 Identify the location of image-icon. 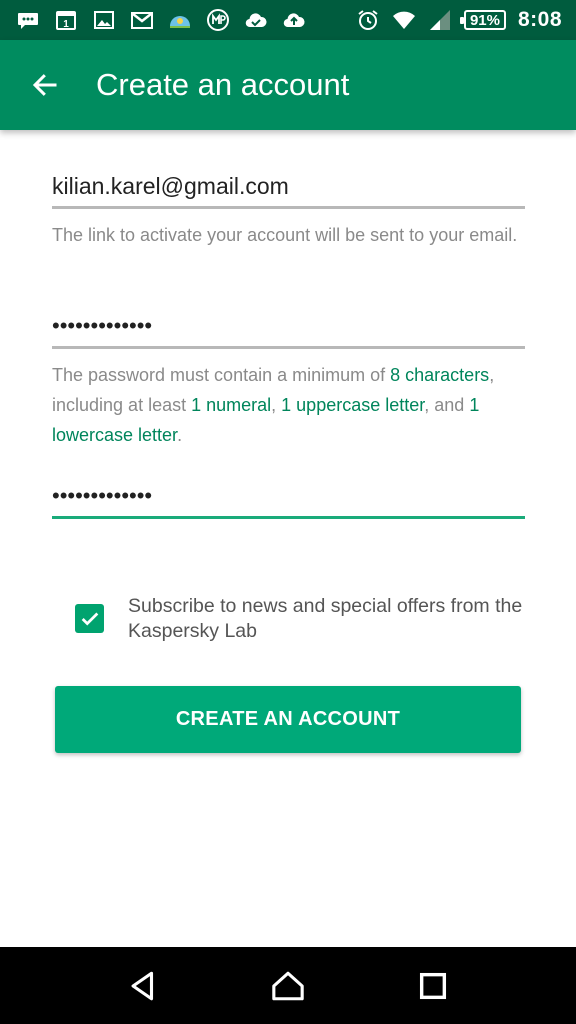
(104, 20).